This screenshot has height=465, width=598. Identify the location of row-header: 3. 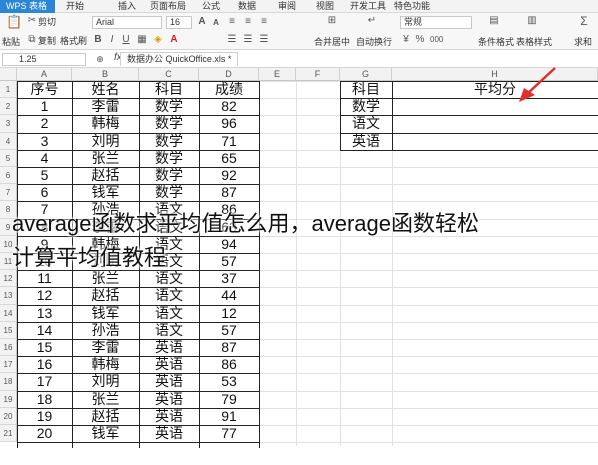
(8, 124).